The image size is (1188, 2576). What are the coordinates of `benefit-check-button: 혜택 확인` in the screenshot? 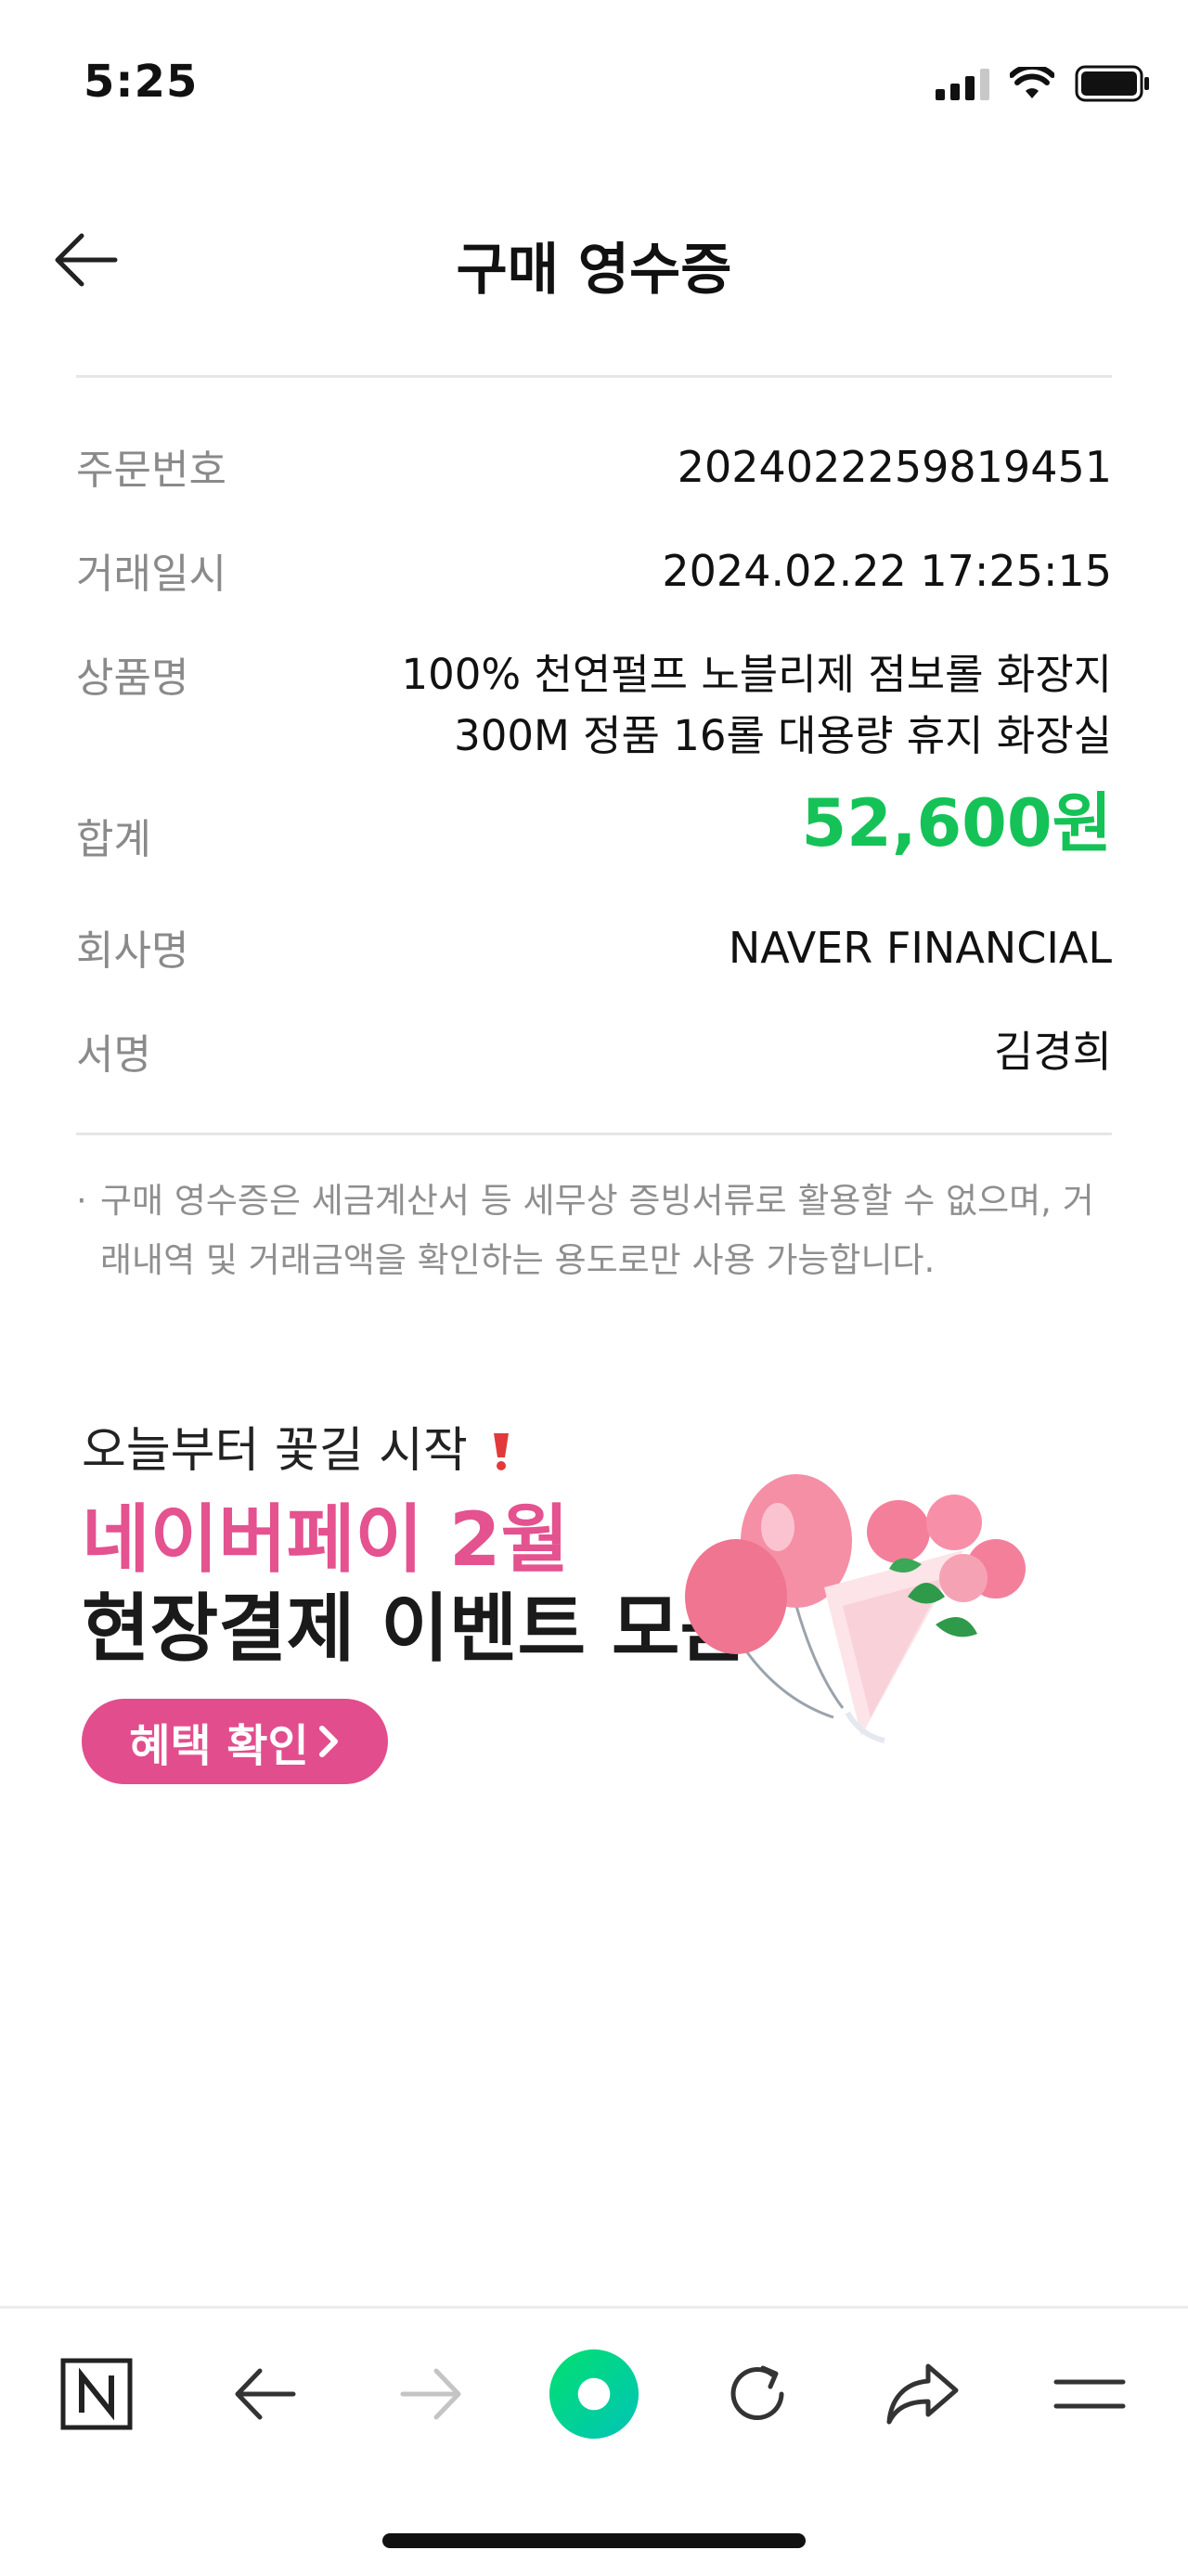 It's located at (235, 1741).